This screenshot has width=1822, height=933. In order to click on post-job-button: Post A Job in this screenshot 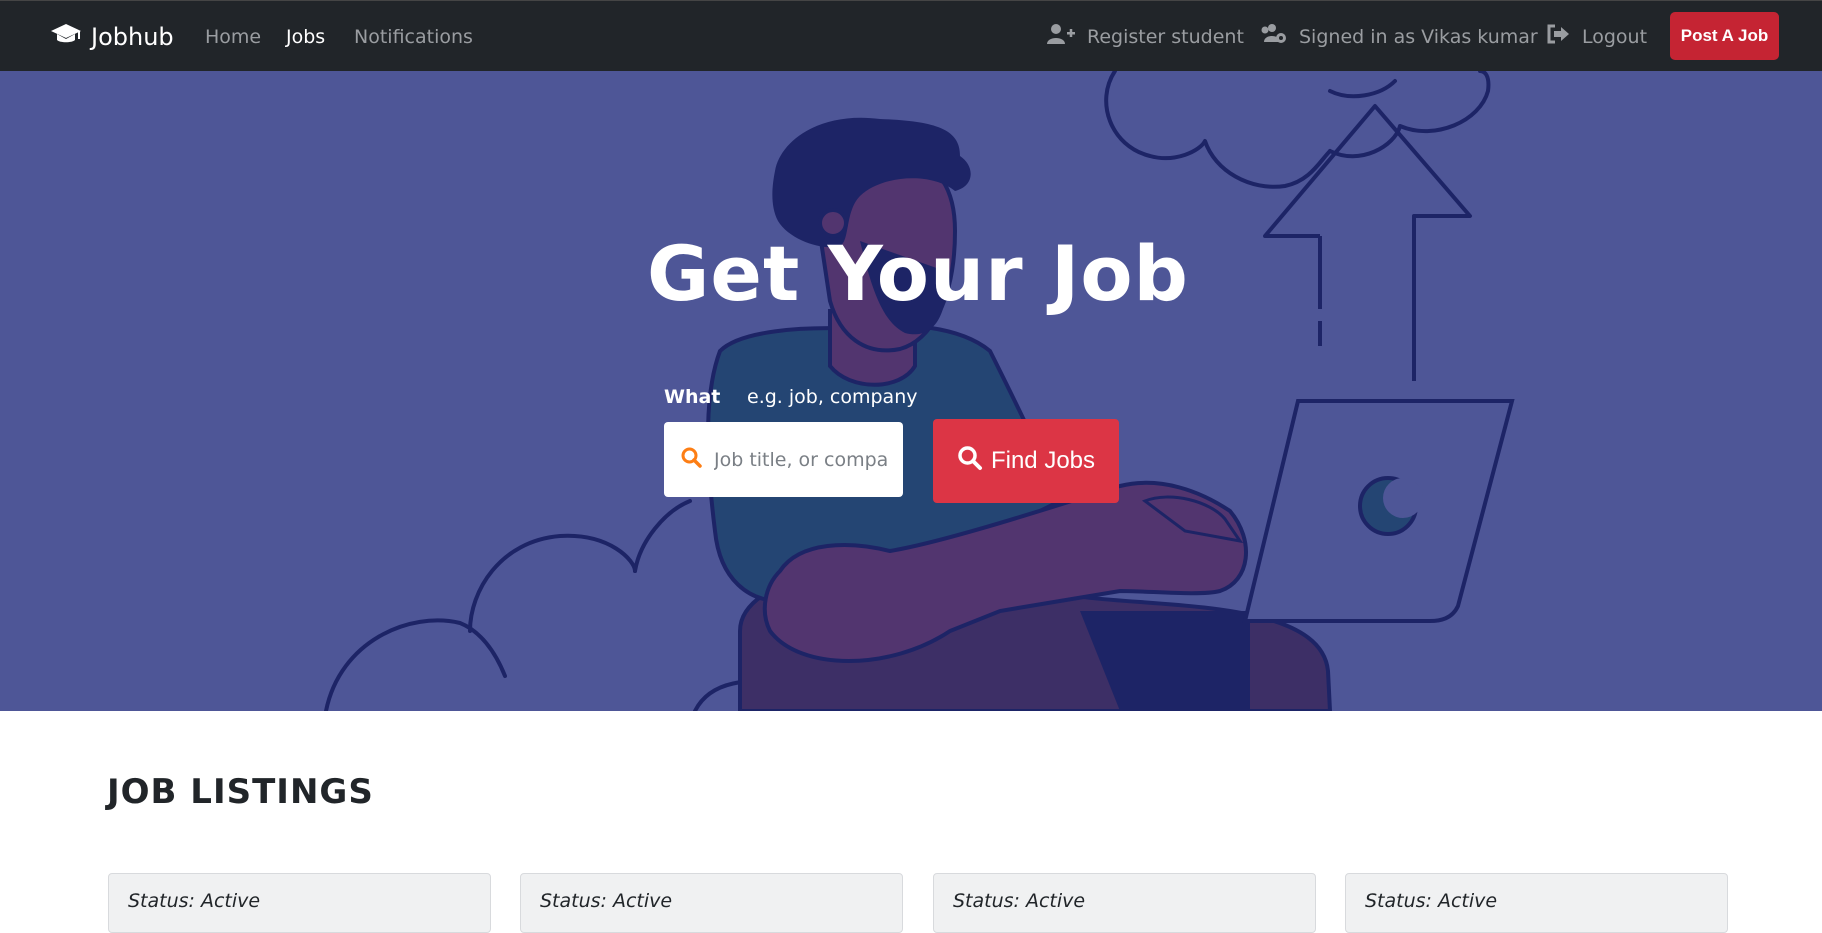, I will do `click(1724, 36)`.